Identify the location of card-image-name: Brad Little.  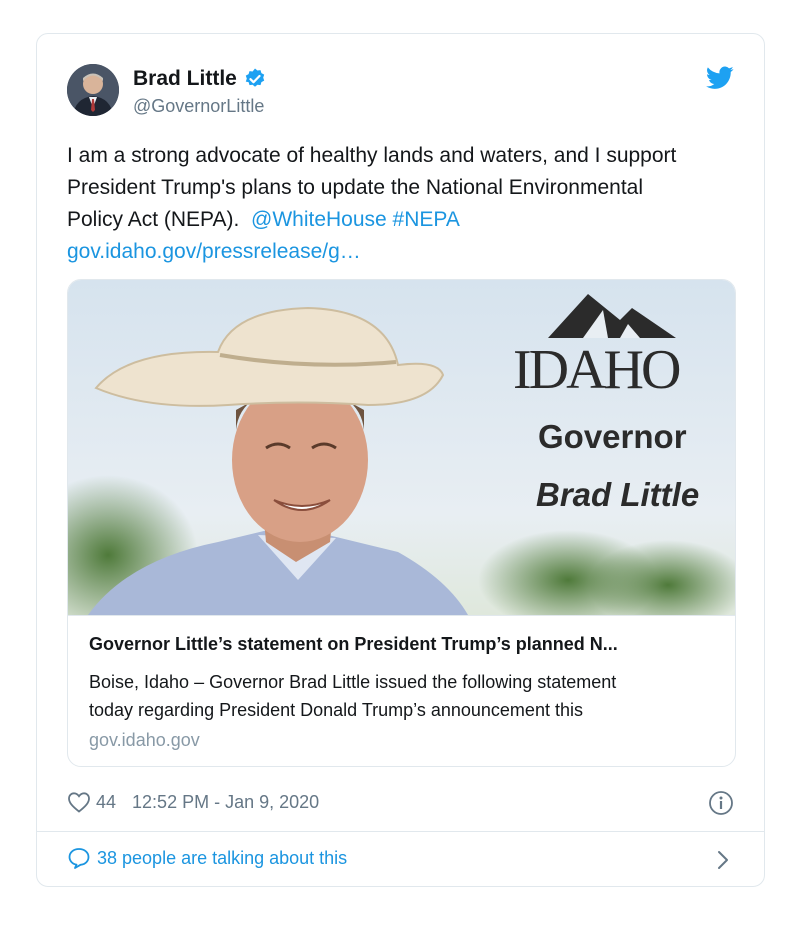
(617, 494).